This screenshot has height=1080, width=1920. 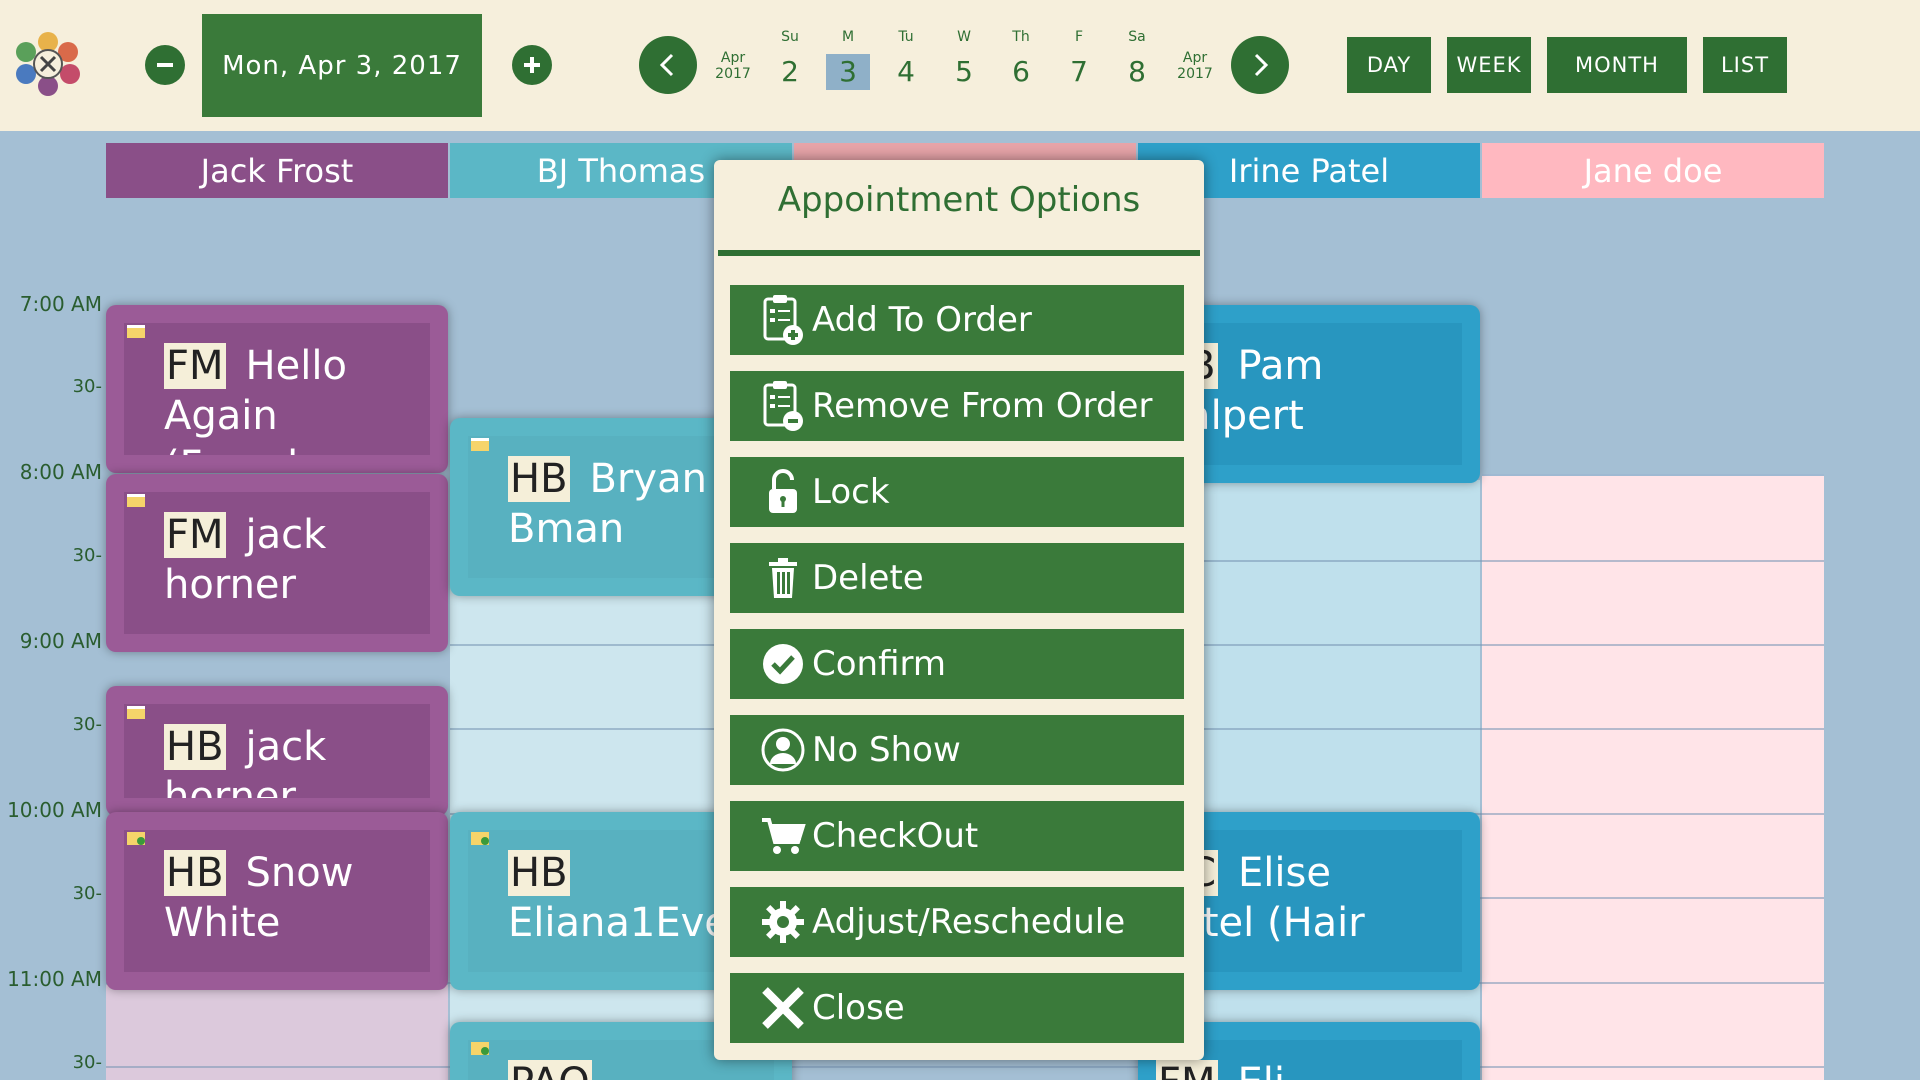 I want to click on day-number-selected: 3, so click(x=848, y=72).